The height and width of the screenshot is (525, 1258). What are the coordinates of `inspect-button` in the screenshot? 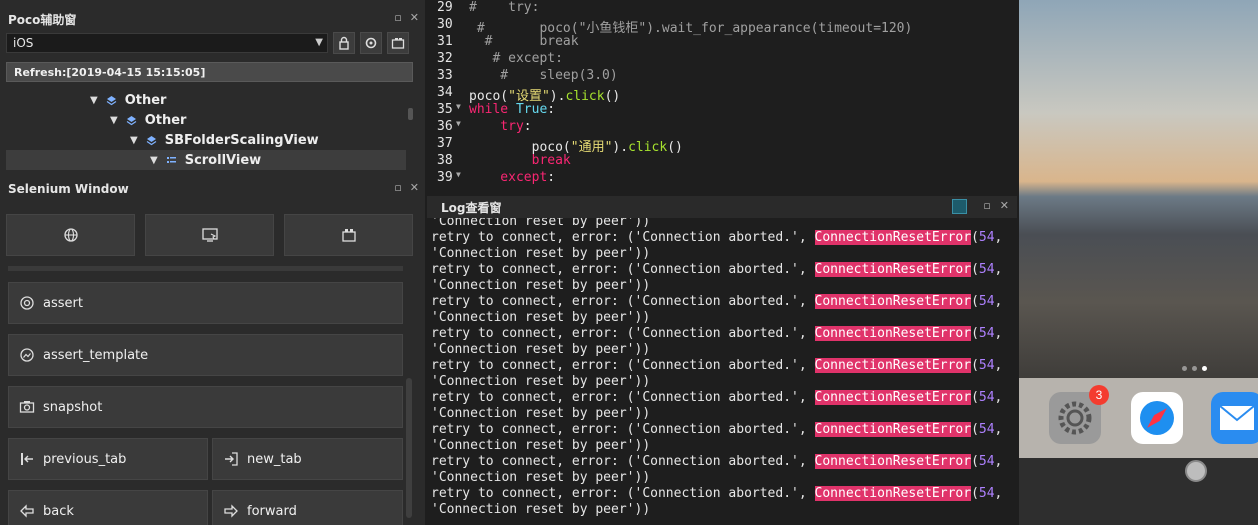 It's located at (209, 235).